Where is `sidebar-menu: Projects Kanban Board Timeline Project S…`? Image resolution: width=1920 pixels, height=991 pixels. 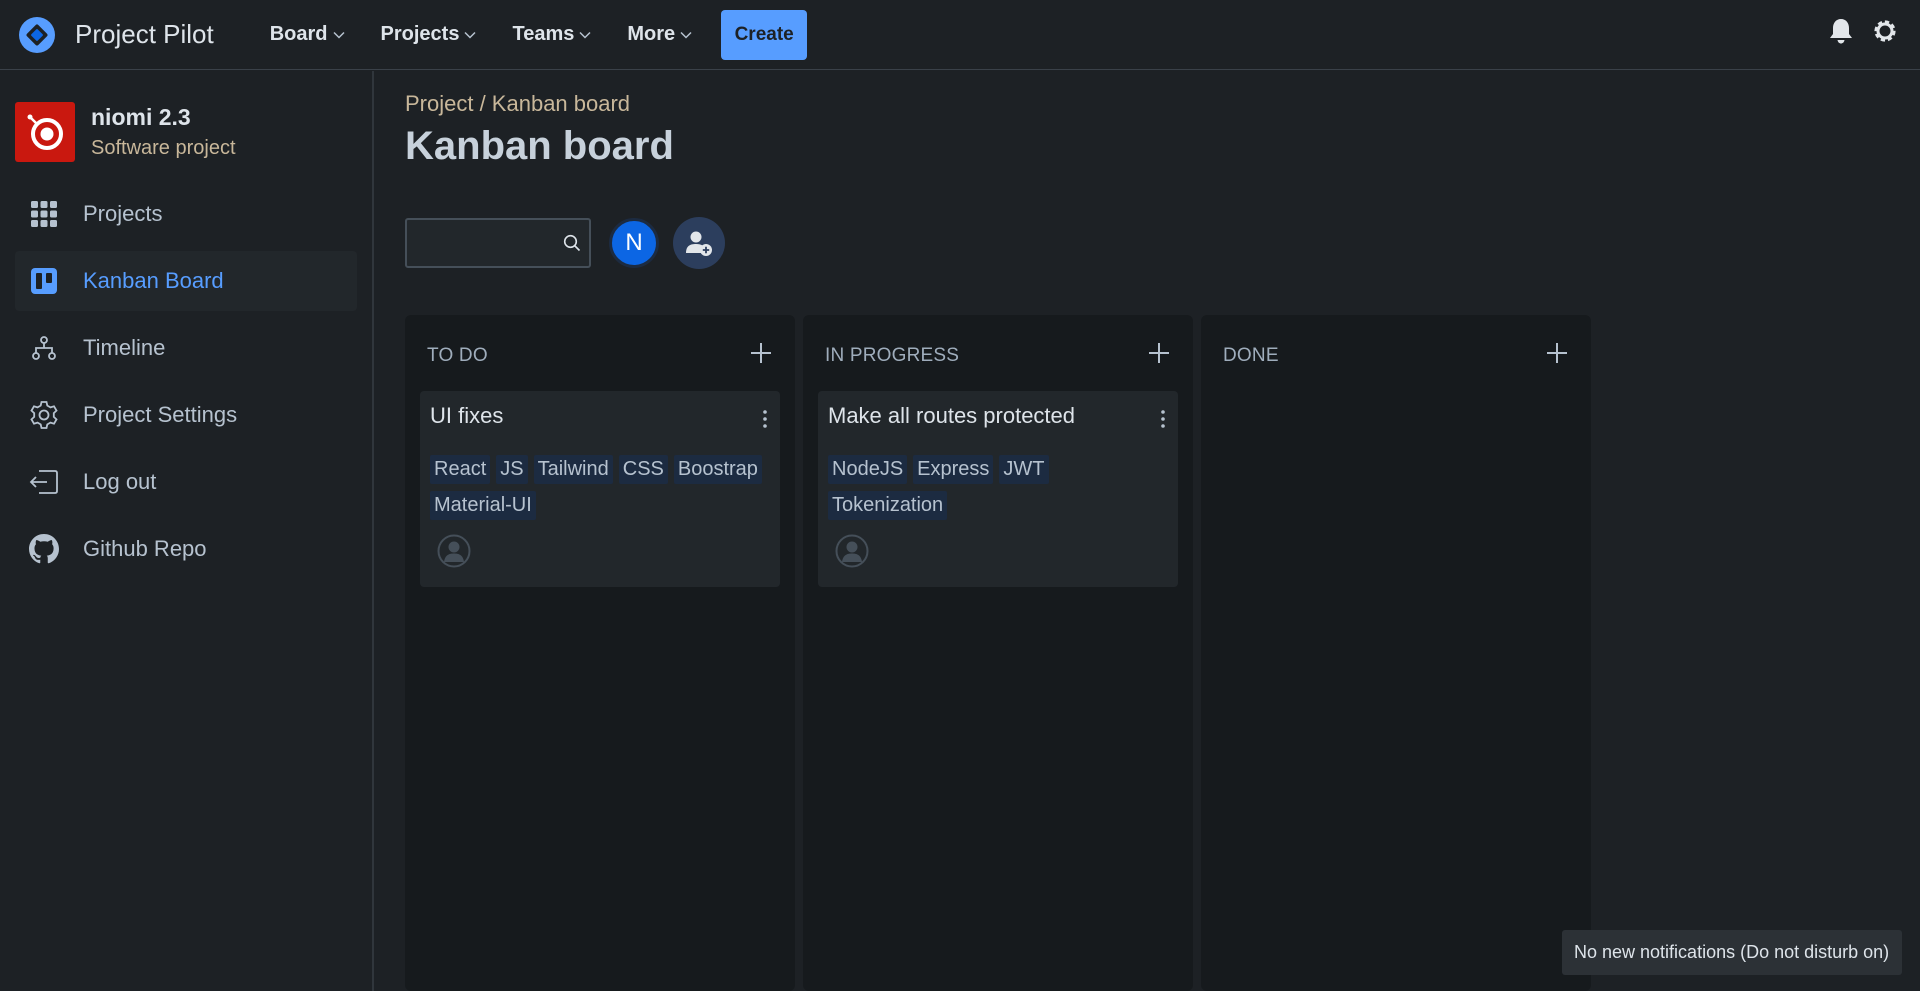
sidebar-menu: Projects Kanban Board Timeline Project S… is located at coordinates (186, 381).